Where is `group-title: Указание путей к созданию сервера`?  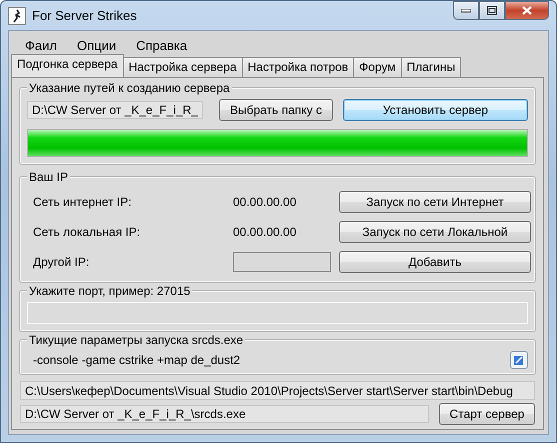
group-title: Указание путей к созданию сервера is located at coordinates (129, 88).